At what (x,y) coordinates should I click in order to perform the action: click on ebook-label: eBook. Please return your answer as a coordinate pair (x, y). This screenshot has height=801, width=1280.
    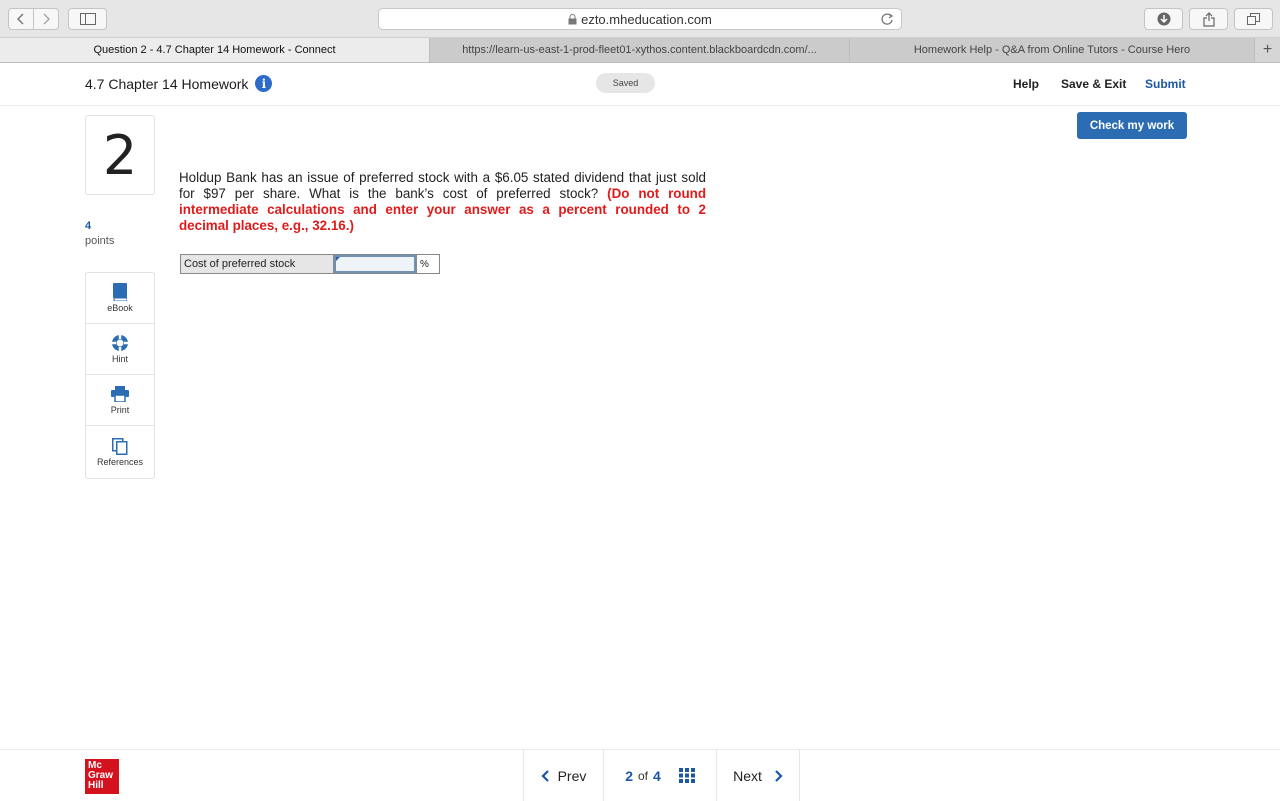
    Looking at the image, I should click on (120, 308).